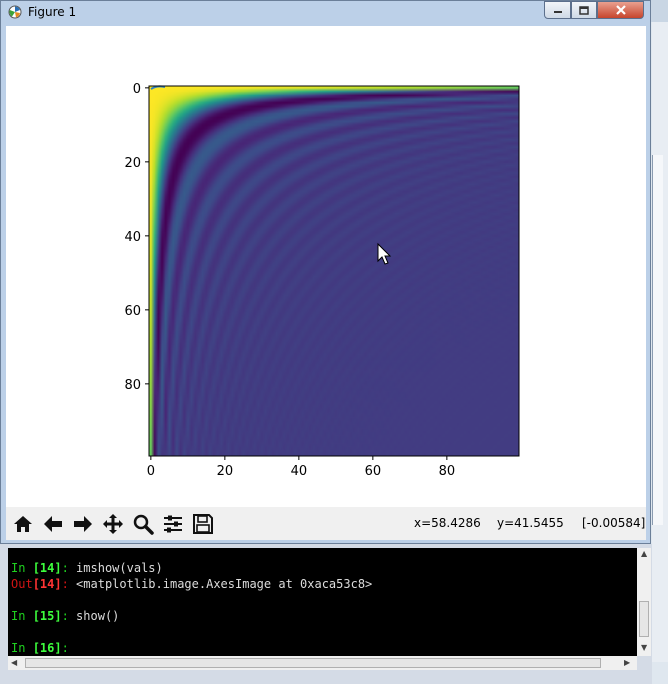 Image resolution: width=668 pixels, height=684 pixels. I want to click on zoom-button, so click(142, 523).